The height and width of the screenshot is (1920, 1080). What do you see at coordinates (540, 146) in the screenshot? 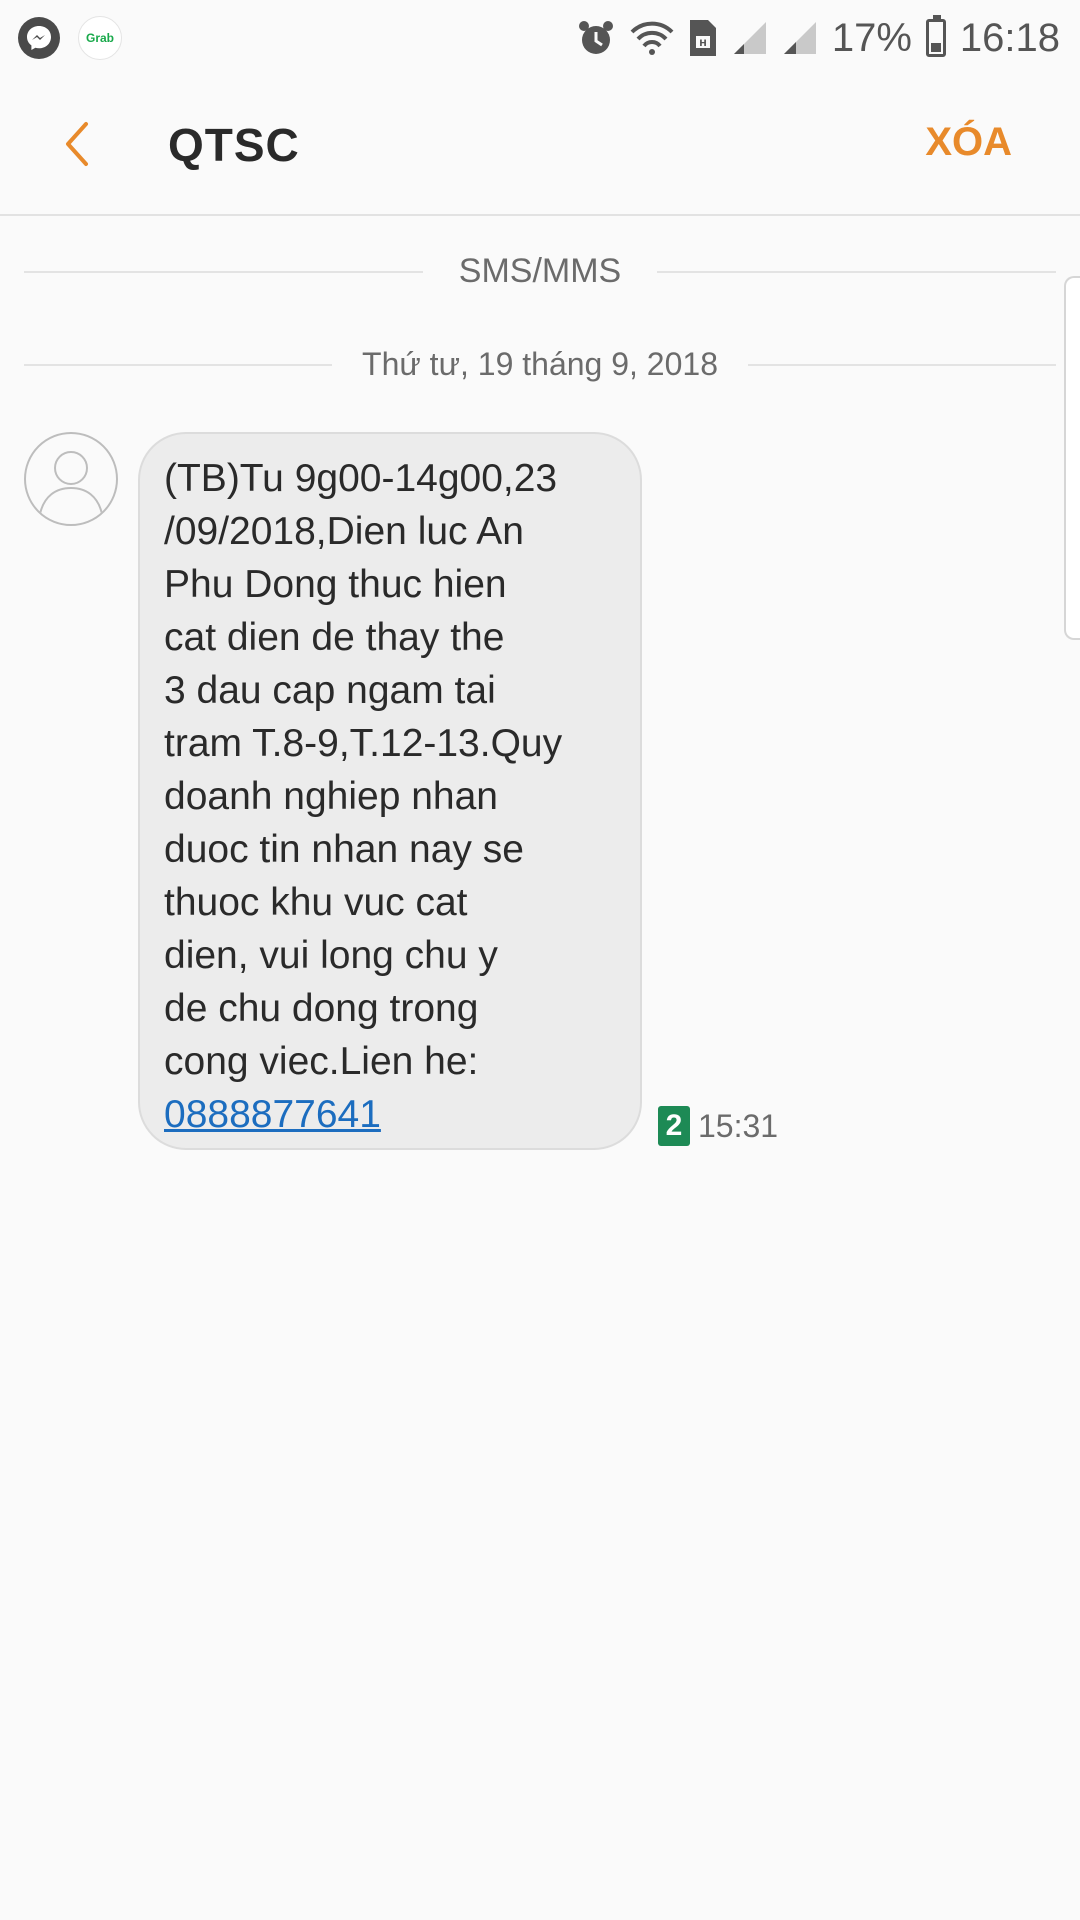
I see `conversation-header: QTSC XÓA` at bounding box center [540, 146].